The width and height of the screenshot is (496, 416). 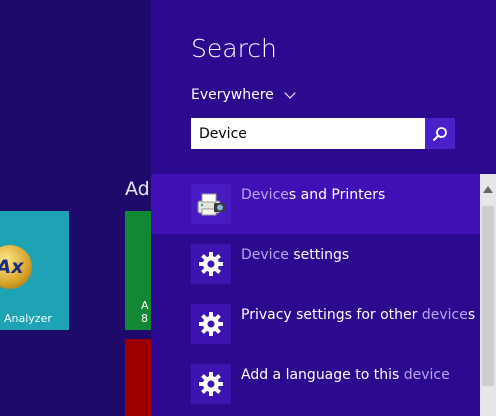 I want to click on result-label: Device settings, so click(x=295, y=255).